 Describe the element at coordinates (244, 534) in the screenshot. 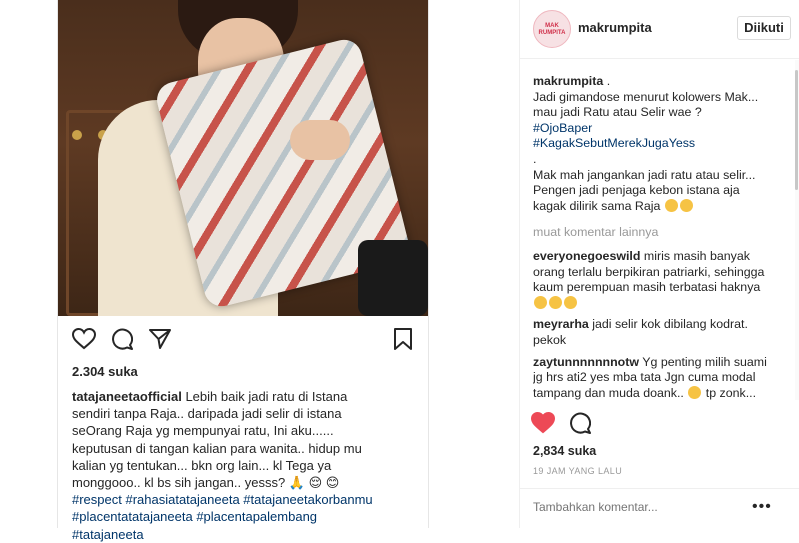

I see `hashtag-line: #tatajaneeta` at that location.